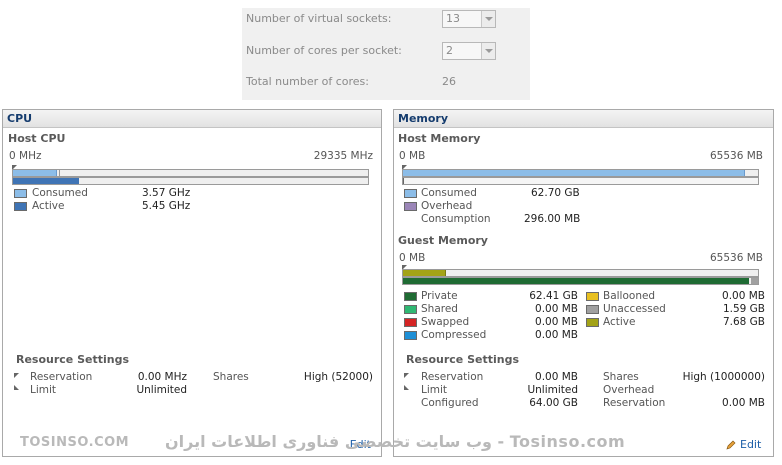 This screenshot has height=465, width=782. What do you see at coordinates (443, 240) in the screenshot?
I see `guest-memory-title: Guest Memory` at bounding box center [443, 240].